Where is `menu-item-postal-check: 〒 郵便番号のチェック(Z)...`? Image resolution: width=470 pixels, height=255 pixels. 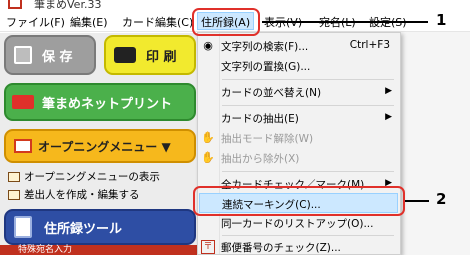 menu-item-postal-check: 〒 郵便番号のチェック(Z)... is located at coordinates (299, 246).